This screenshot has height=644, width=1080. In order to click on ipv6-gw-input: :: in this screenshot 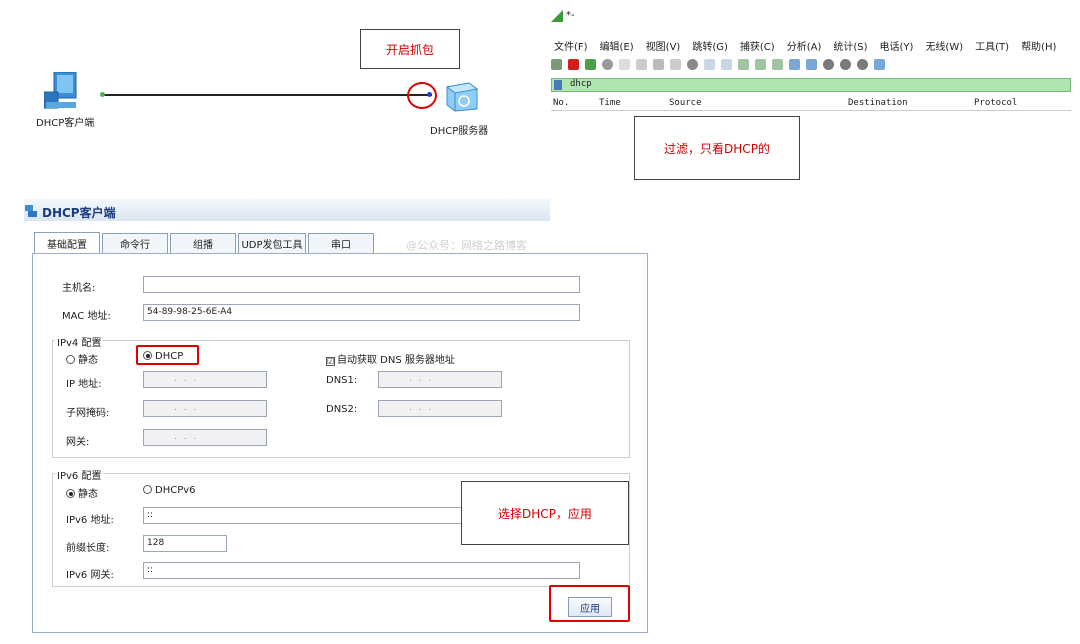, I will do `click(361, 570)`.